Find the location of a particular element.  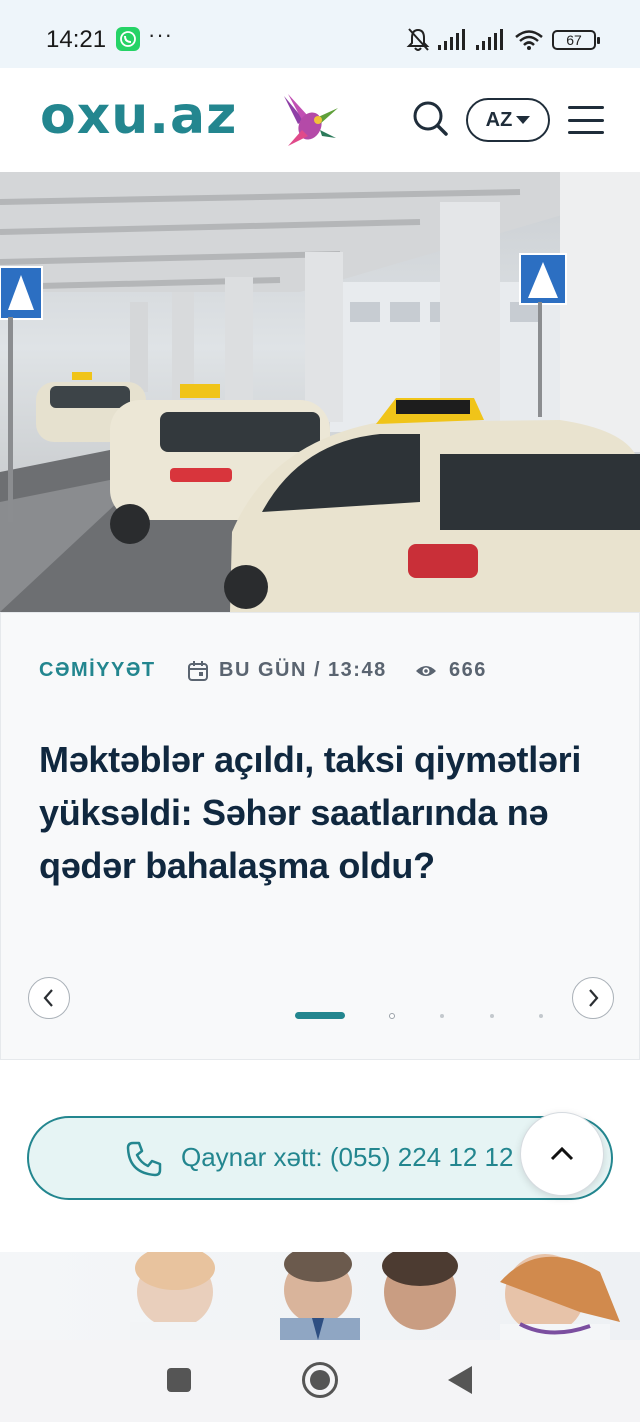

system-nav-bar is located at coordinates (320, 1381).